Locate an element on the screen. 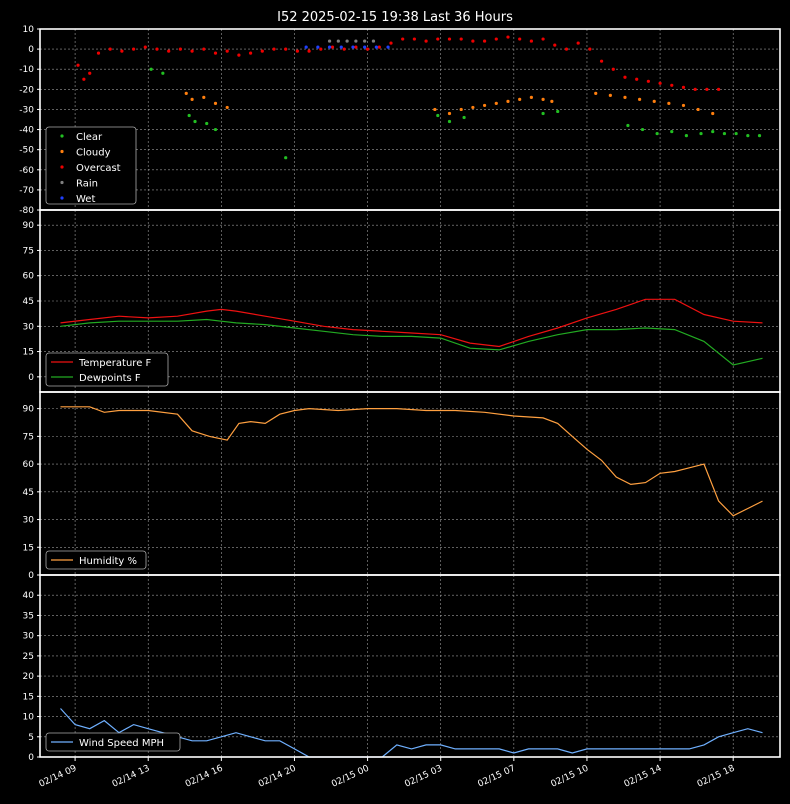 This screenshot has width=790, height=804. y-tick-label: 90 is located at coordinates (29, 226).